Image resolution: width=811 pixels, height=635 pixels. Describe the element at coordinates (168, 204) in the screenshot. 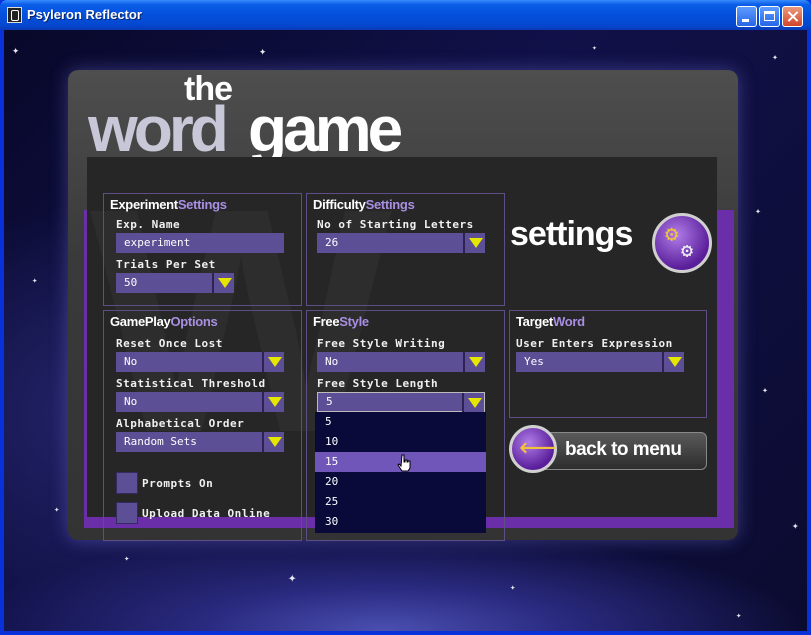

I see `group-title: ExperimentSettings` at that location.